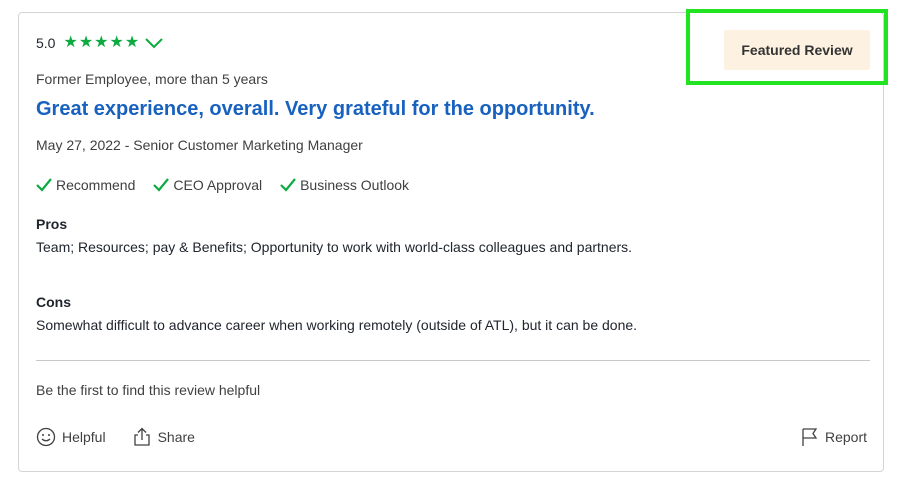 The height and width of the screenshot is (489, 898). I want to click on share-icon, so click(141, 436).